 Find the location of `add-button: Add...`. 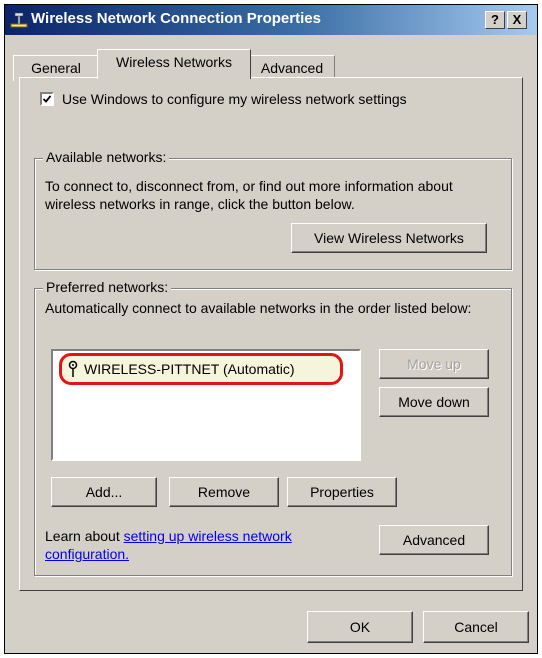

add-button: Add... is located at coordinates (104, 492).